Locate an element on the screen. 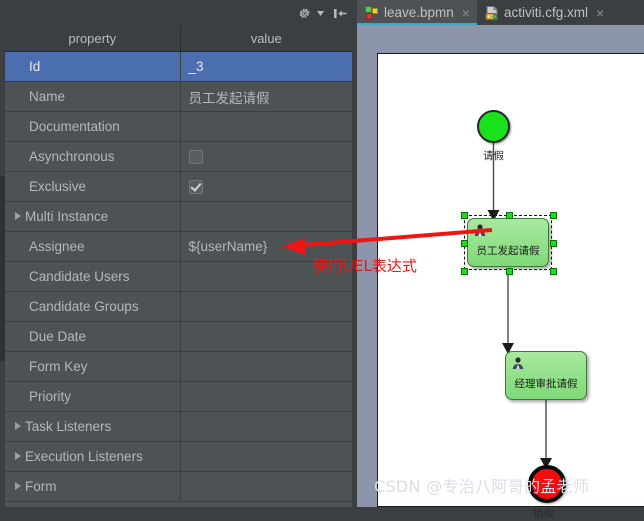 This screenshot has width=644, height=521. property-name-label: Exclusive is located at coordinates (58, 186).